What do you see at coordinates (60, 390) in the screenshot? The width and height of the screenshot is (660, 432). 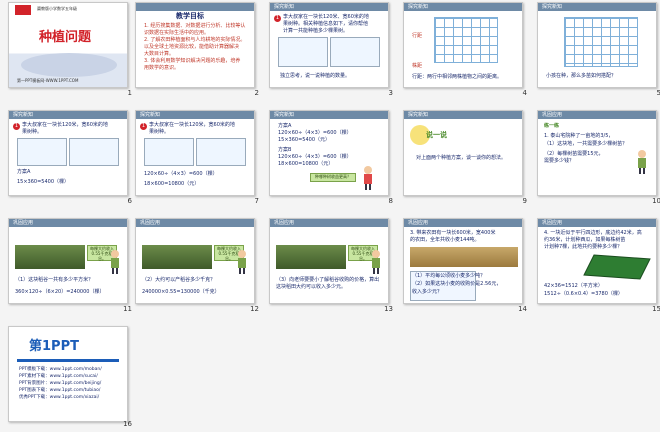 I see `link-row: PPT图表下载：www.1ppt.com/tubiao/` at bounding box center [60, 390].